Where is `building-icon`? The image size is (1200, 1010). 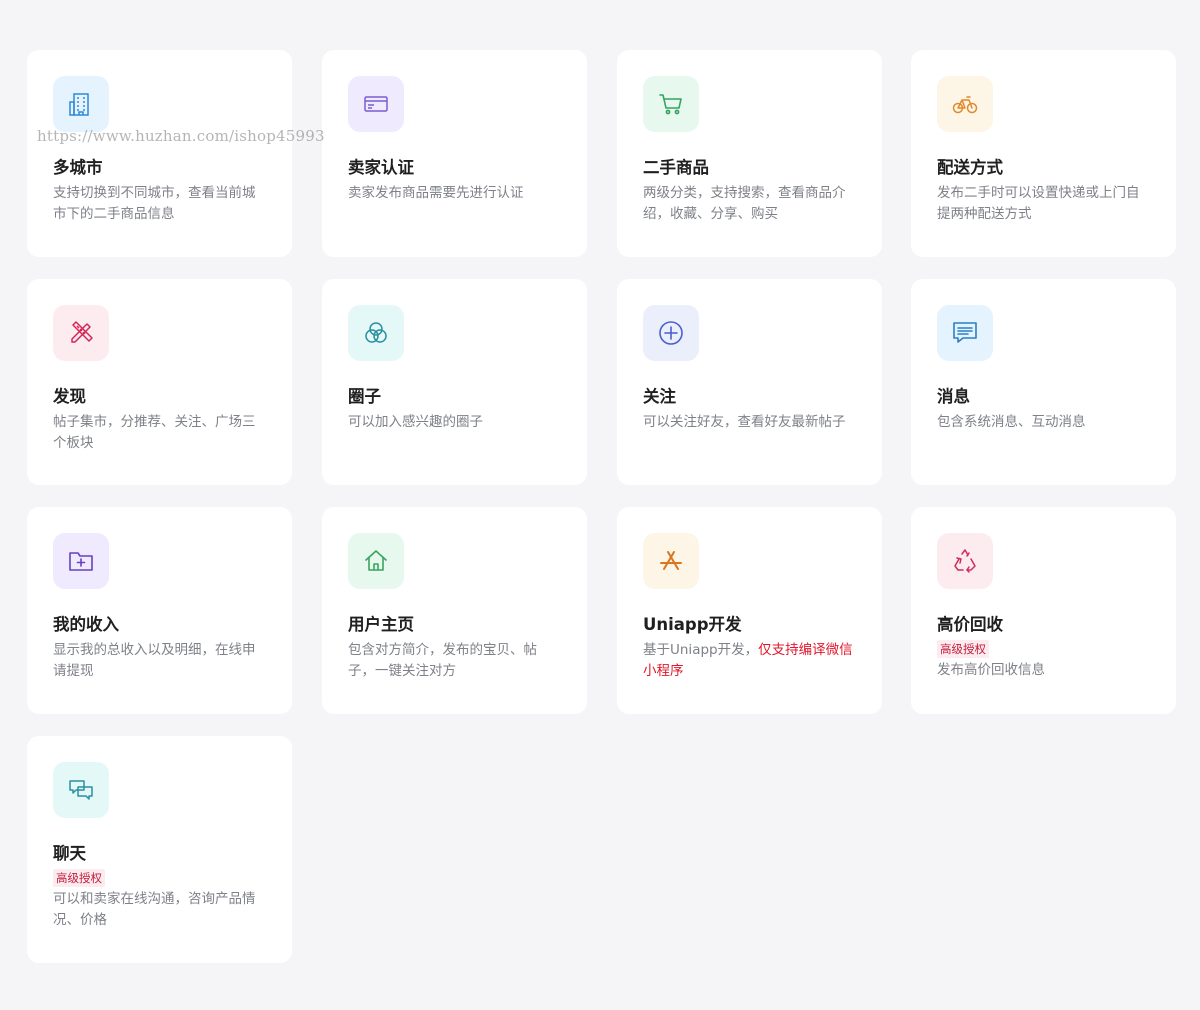 building-icon is located at coordinates (79, 104).